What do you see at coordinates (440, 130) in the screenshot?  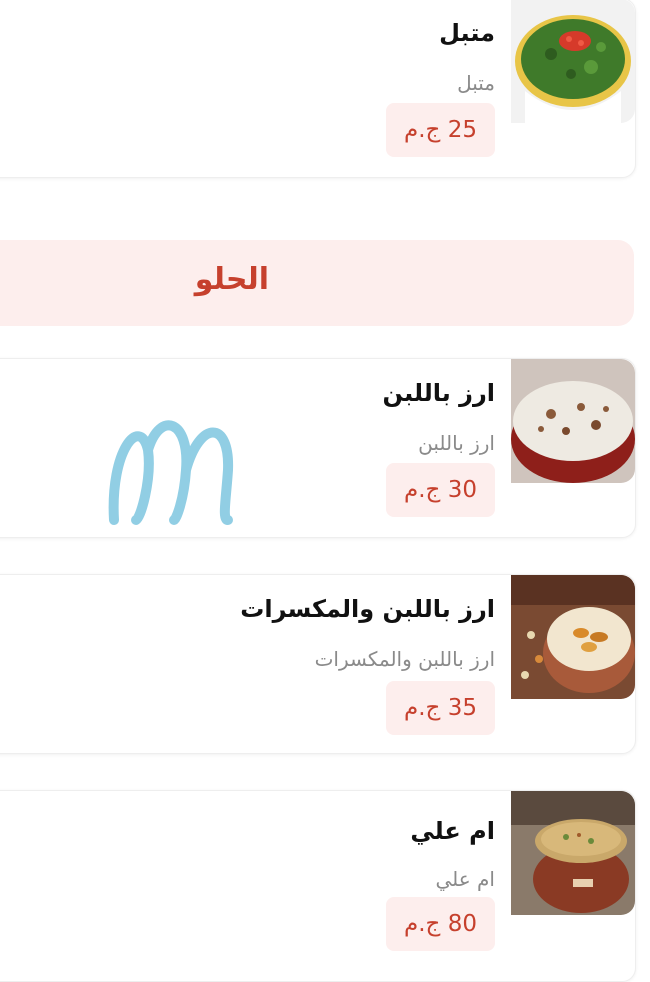 I see `item-price: 25 ج.م` at bounding box center [440, 130].